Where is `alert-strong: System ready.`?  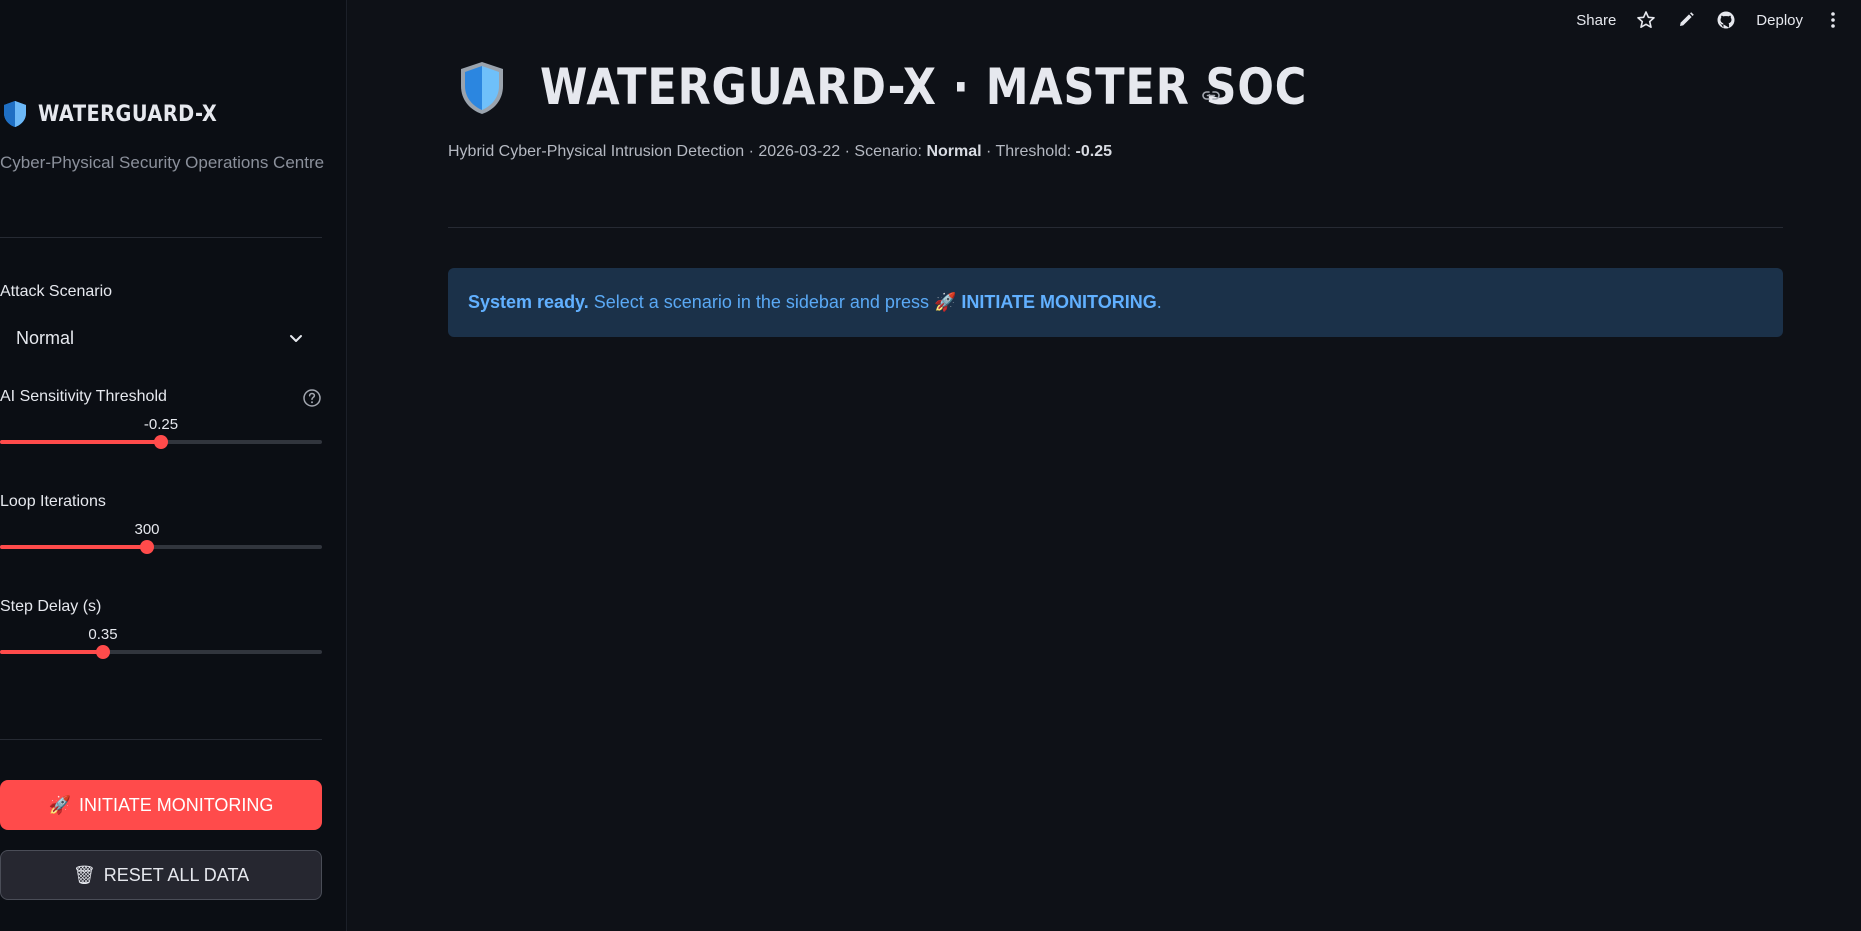 alert-strong: System ready. is located at coordinates (528, 302).